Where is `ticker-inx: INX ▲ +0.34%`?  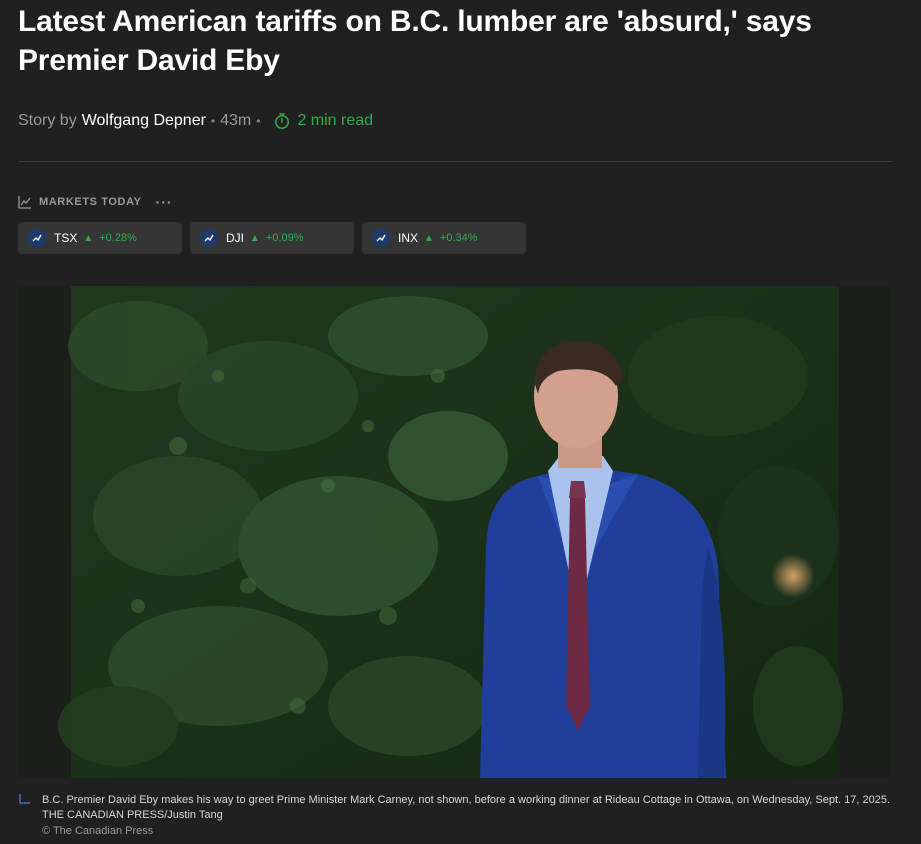
ticker-inx: INX ▲ +0.34% is located at coordinates (444, 238).